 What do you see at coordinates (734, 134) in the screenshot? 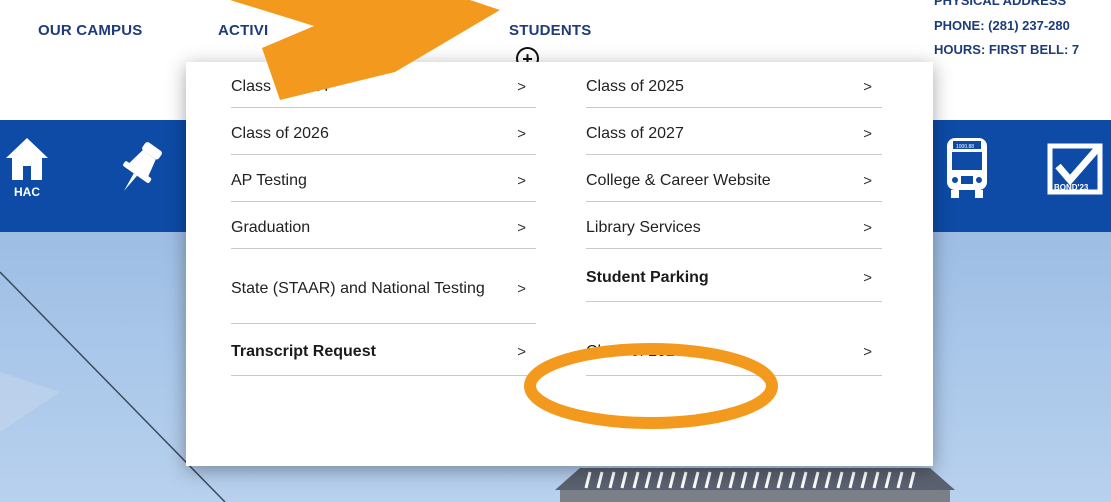
I see `menu-item-class-of-2027: Class of 2027 >` at bounding box center [734, 134].